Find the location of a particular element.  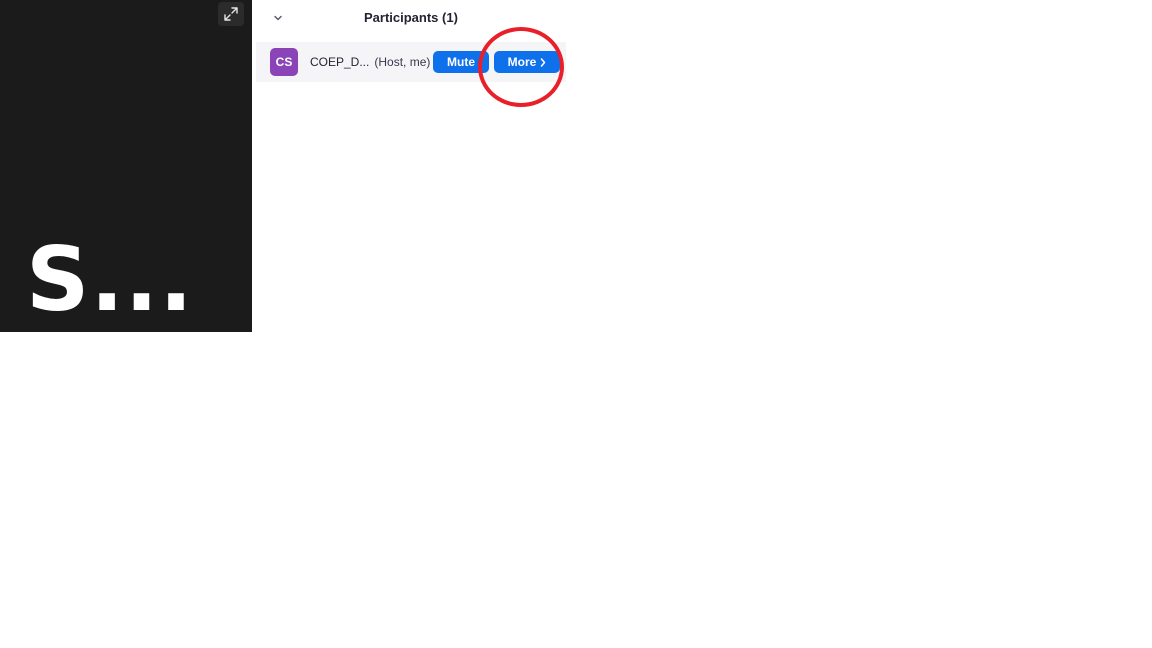

expand-button is located at coordinates (231, 14).